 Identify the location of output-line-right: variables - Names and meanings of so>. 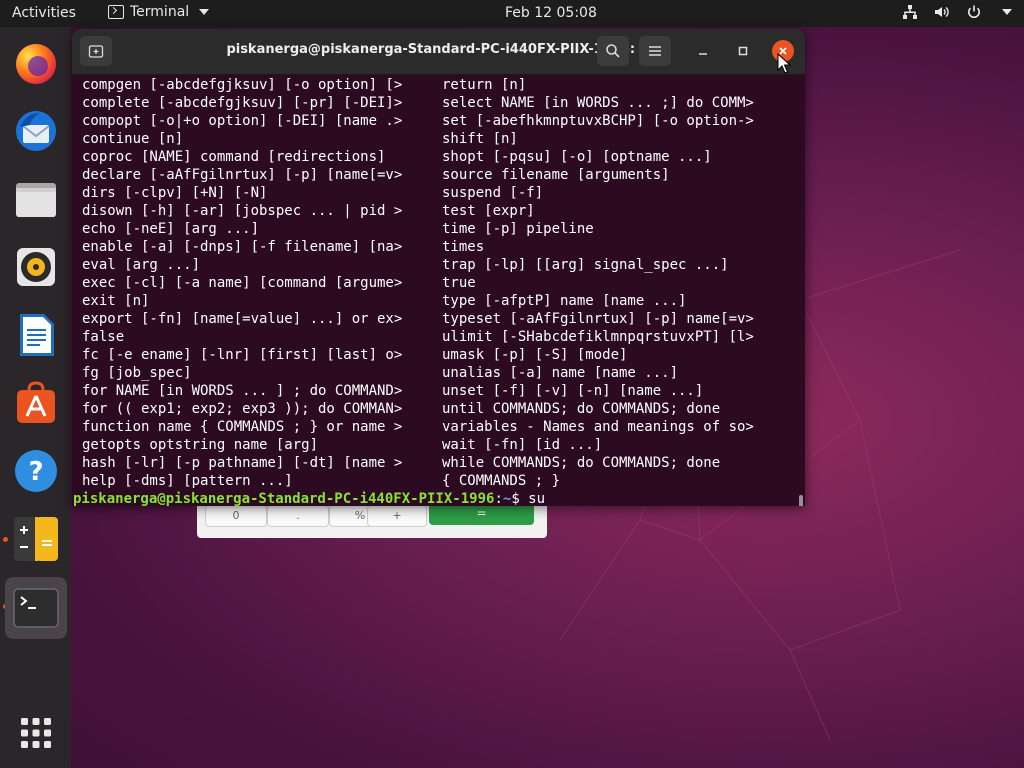
(598, 427).